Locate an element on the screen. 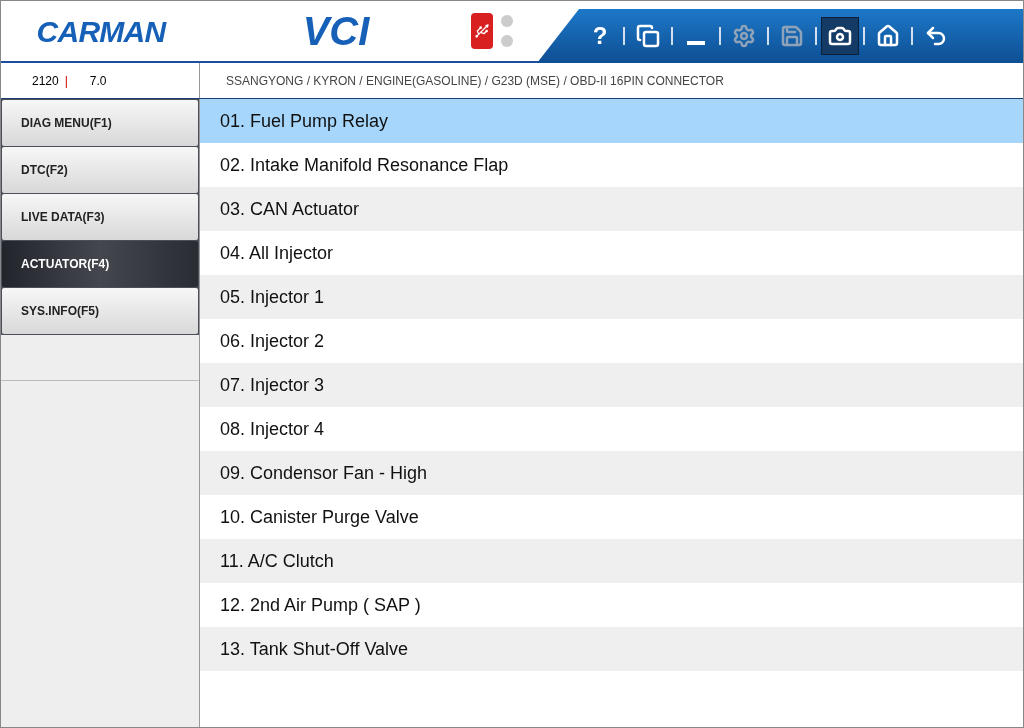 The height and width of the screenshot is (728, 1024). breadcrumb: SSANGYONG / KYRON / ENGINE(GASOLINE) / G23D (MSE) / OBD-II 16PIN CONNECTOR is located at coordinates (475, 81).